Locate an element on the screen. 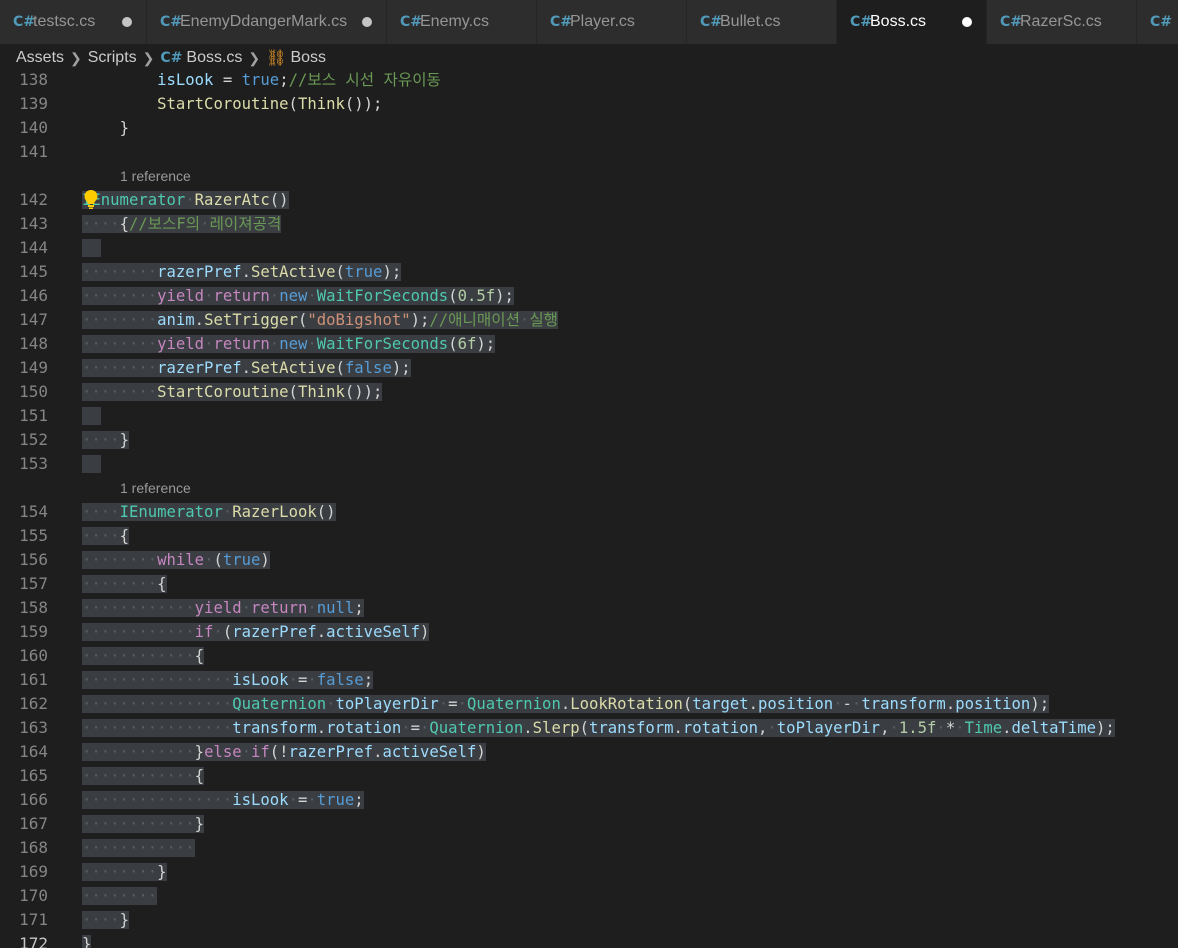 This screenshot has width=1178, height=948. code-line: 141 is located at coordinates (589, 152).